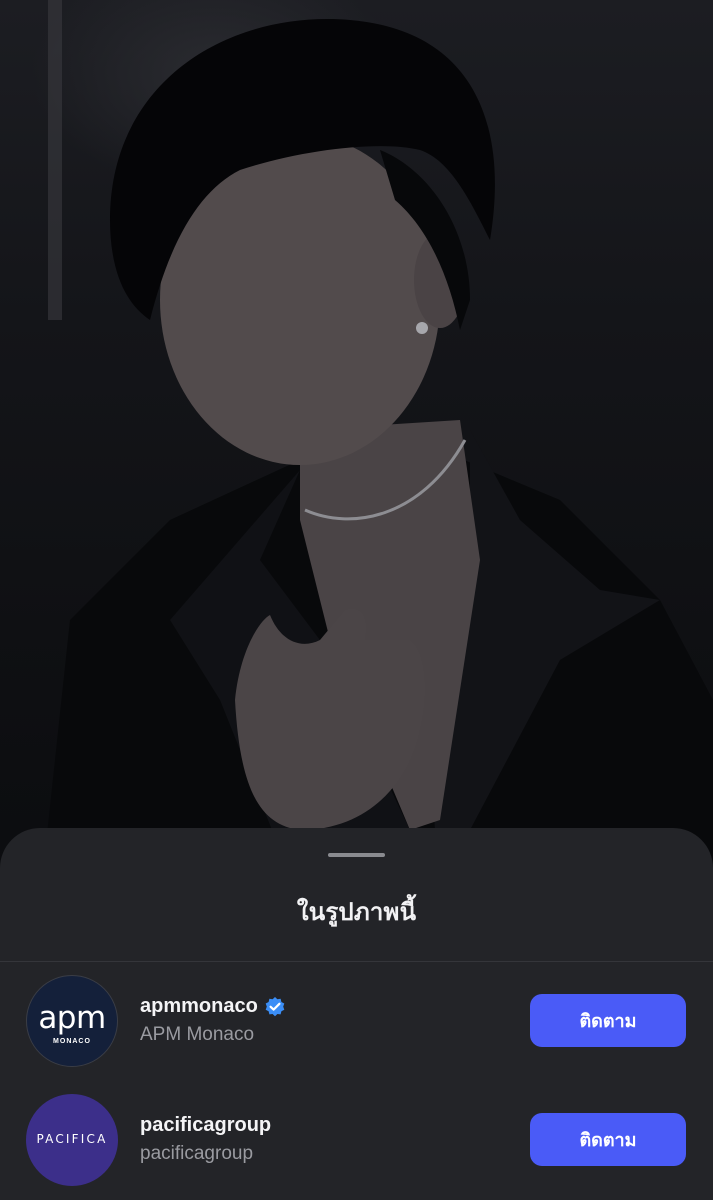 The height and width of the screenshot is (1200, 713). Describe the element at coordinates (197, 1153) in the screenshot. I see `account-display-name: pacificagroup` at that location.